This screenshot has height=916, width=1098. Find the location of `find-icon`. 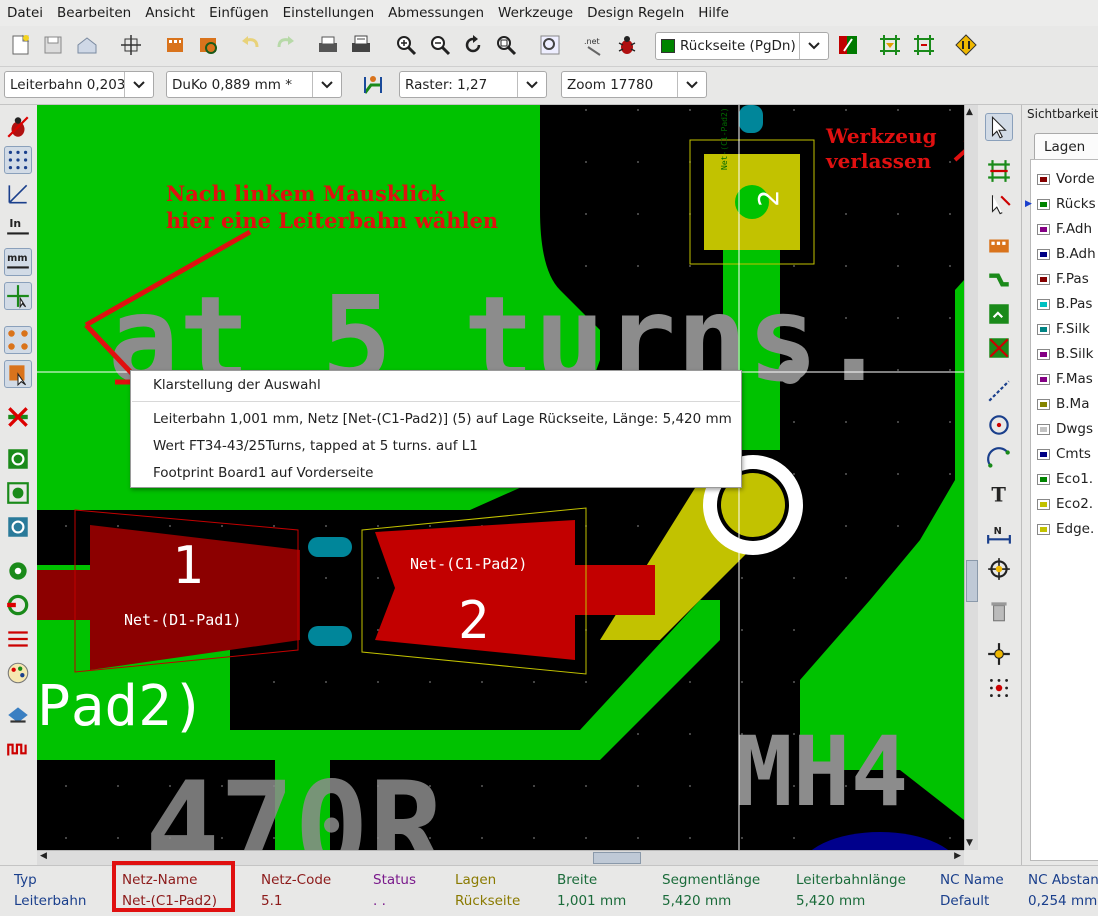

find-icon is located at coordinates (550, 45).